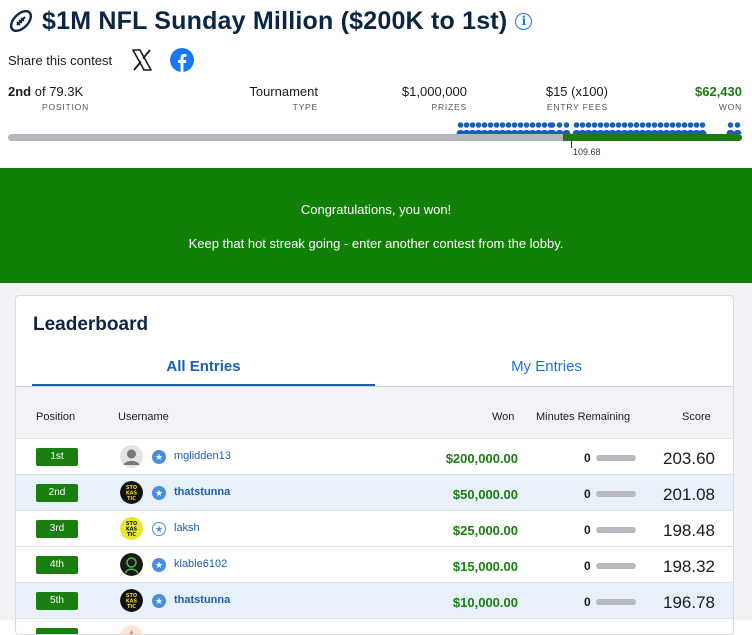 This screenshot has width=752, height=635. Describe the element at coordinates (689, 602) in the screenshot. I see `score: 196.78` at that location.